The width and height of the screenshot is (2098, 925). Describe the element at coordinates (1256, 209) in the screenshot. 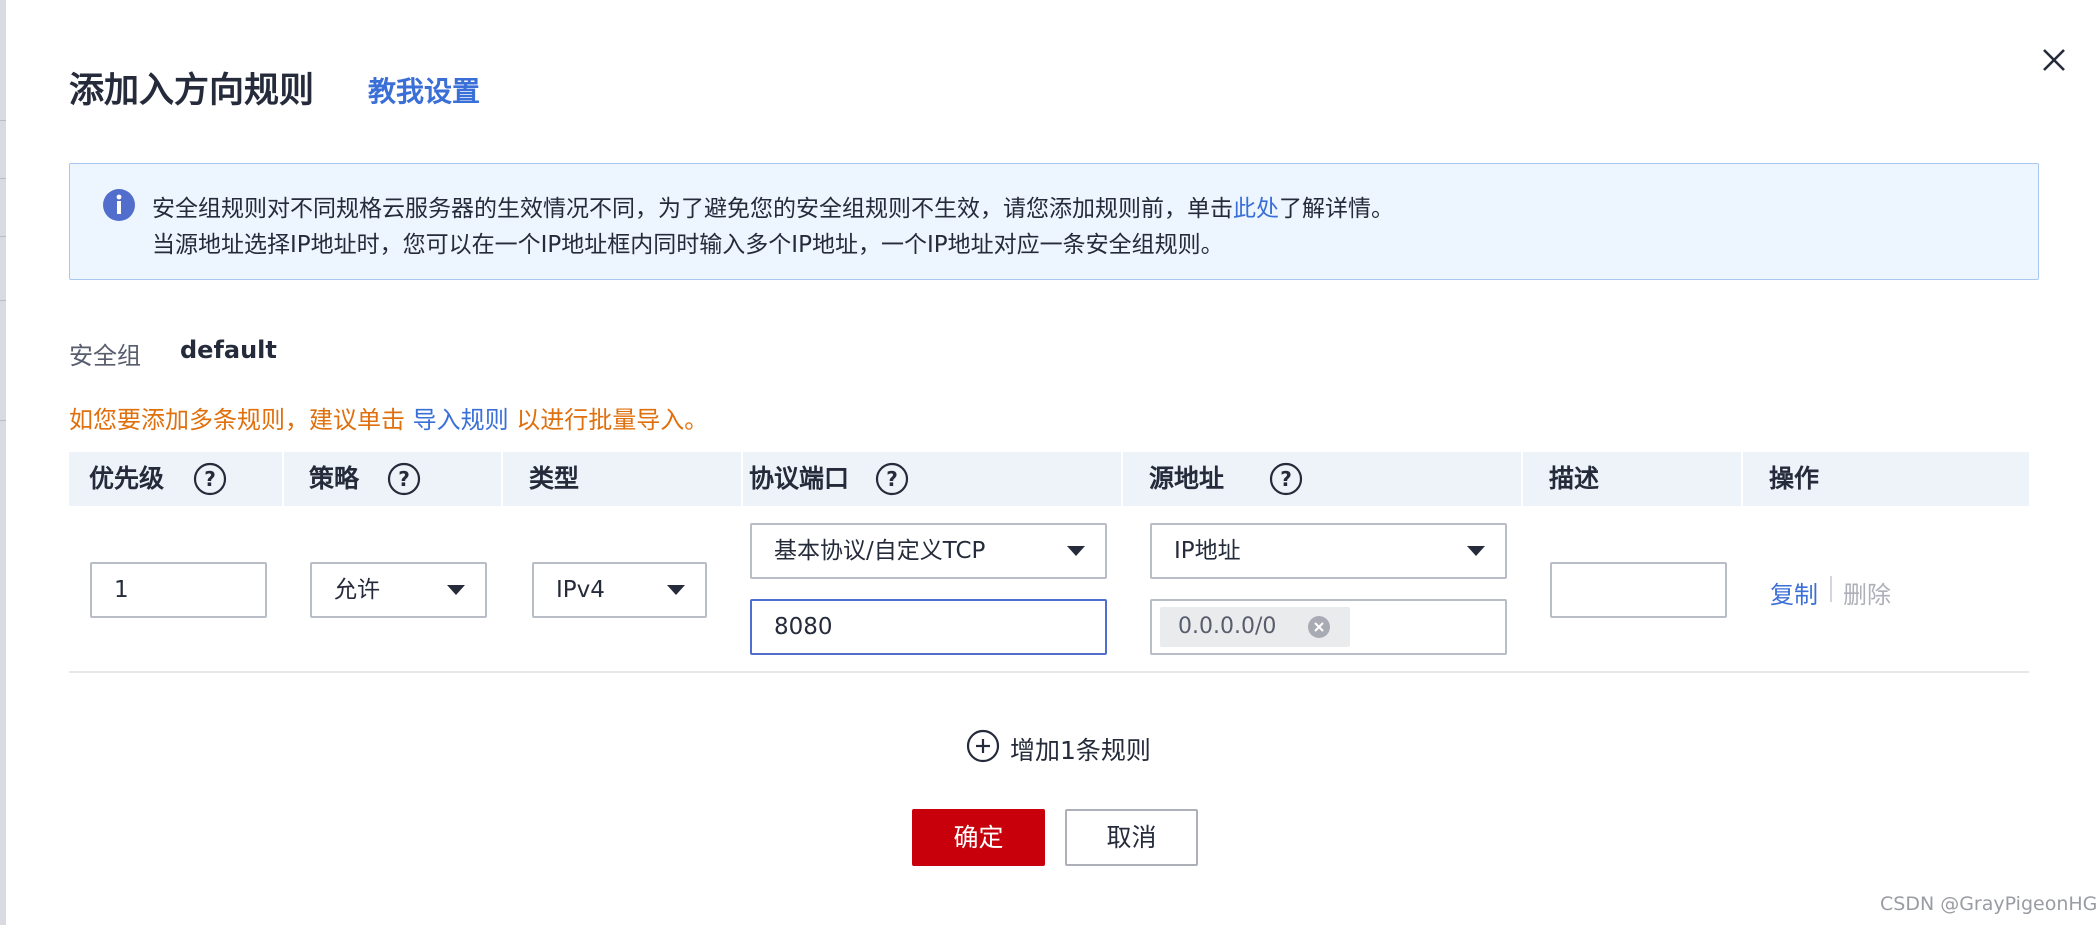

I see `notice-details-link: 此处` at that location.